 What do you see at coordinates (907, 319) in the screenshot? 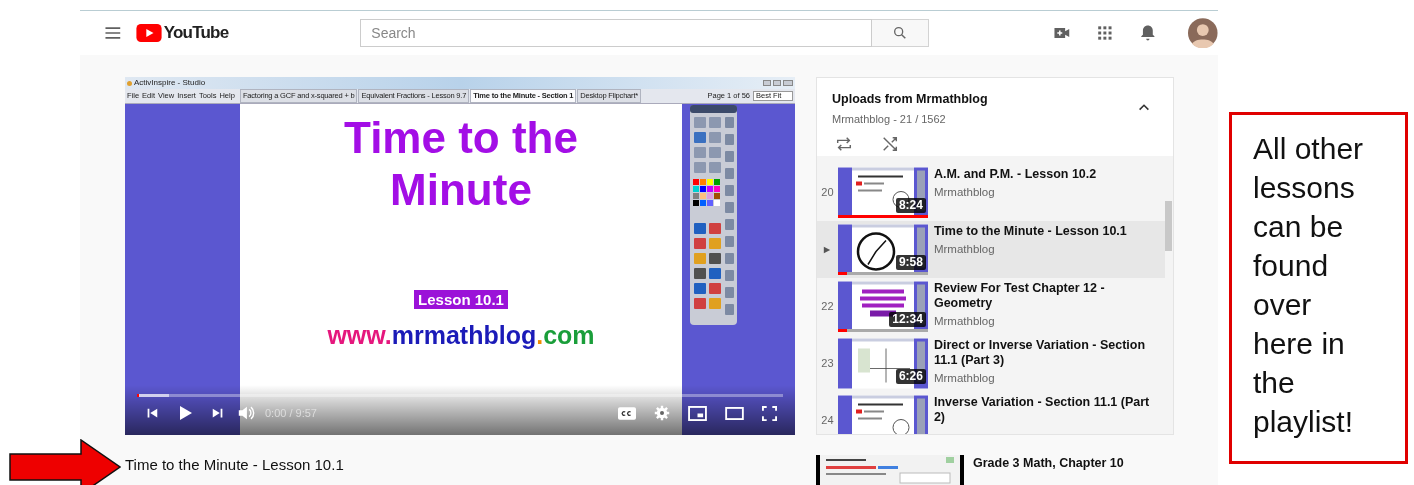
I see `duration-badge: 12:34` at bounding box center [907, 319].